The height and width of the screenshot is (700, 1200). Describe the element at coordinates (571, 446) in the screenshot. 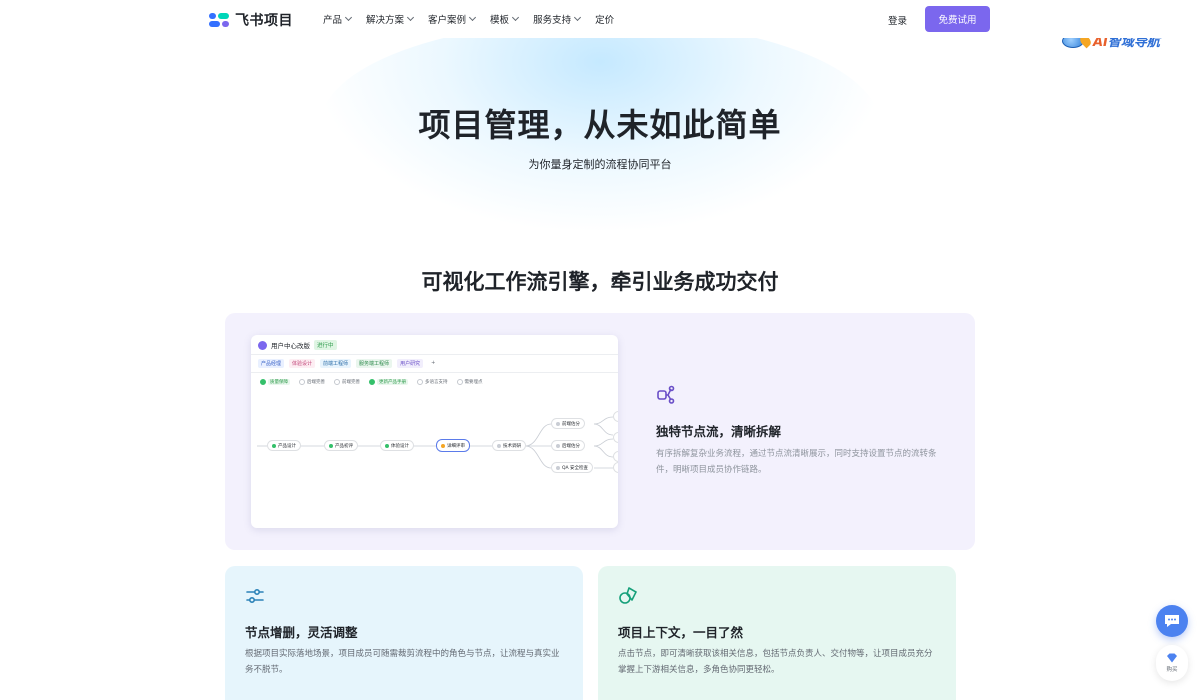

I see `node-label: 后端估分` at that location.